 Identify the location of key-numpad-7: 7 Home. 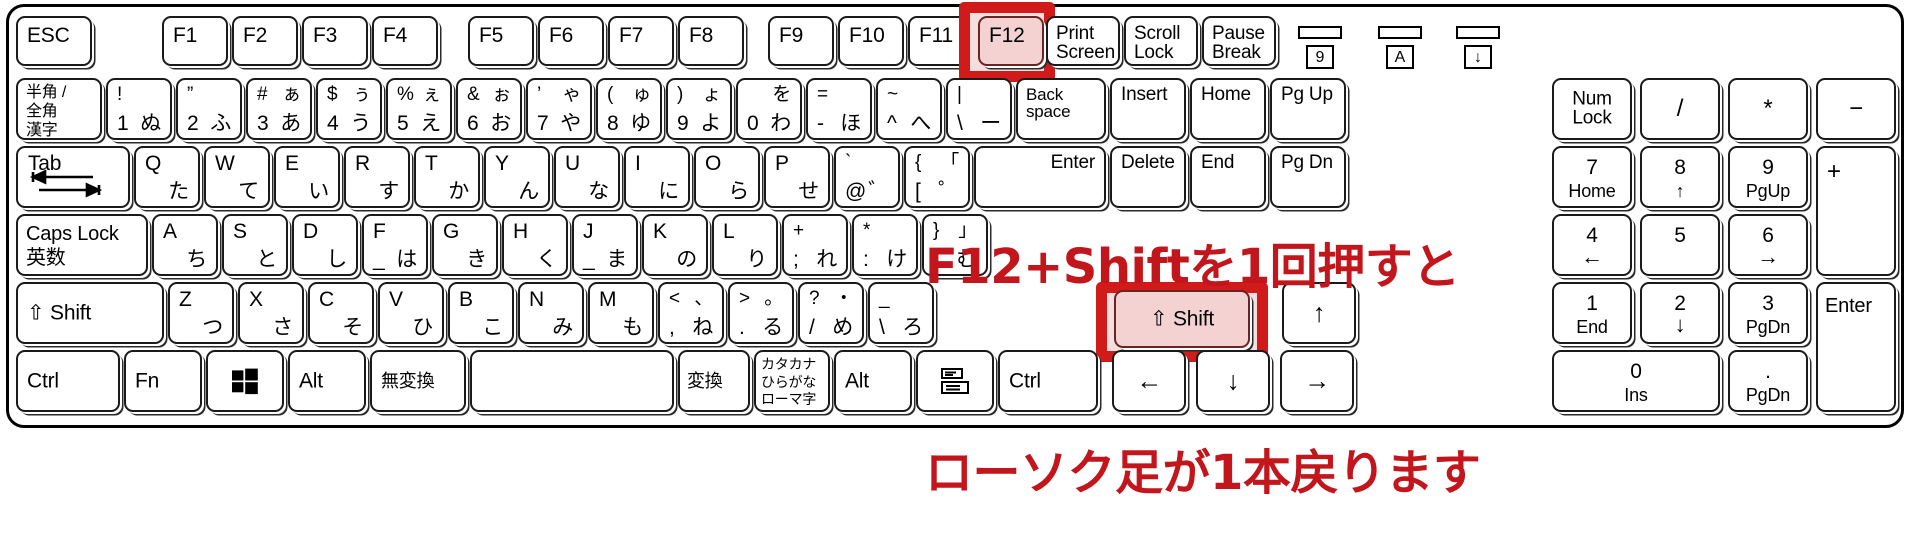
(1592, 177).